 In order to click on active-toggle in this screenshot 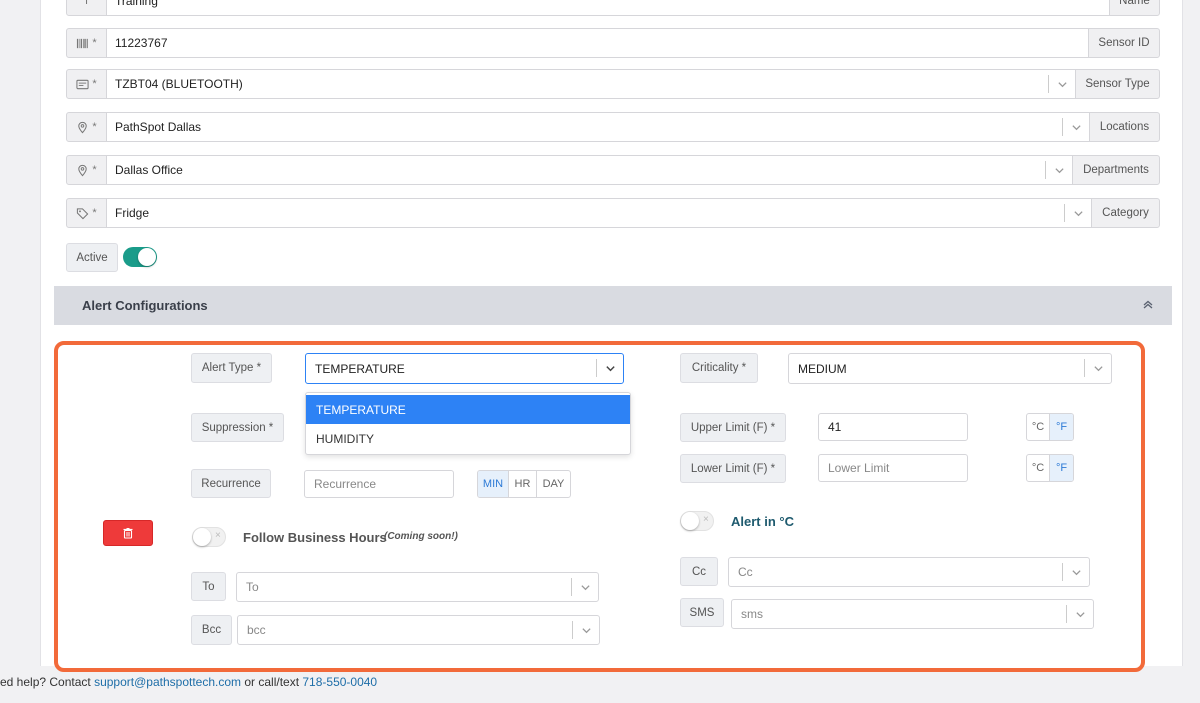, I will do `click(140, 257)`.